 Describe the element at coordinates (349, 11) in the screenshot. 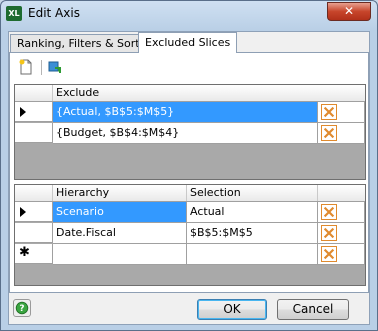

I see `close-button: ✕` at that location.